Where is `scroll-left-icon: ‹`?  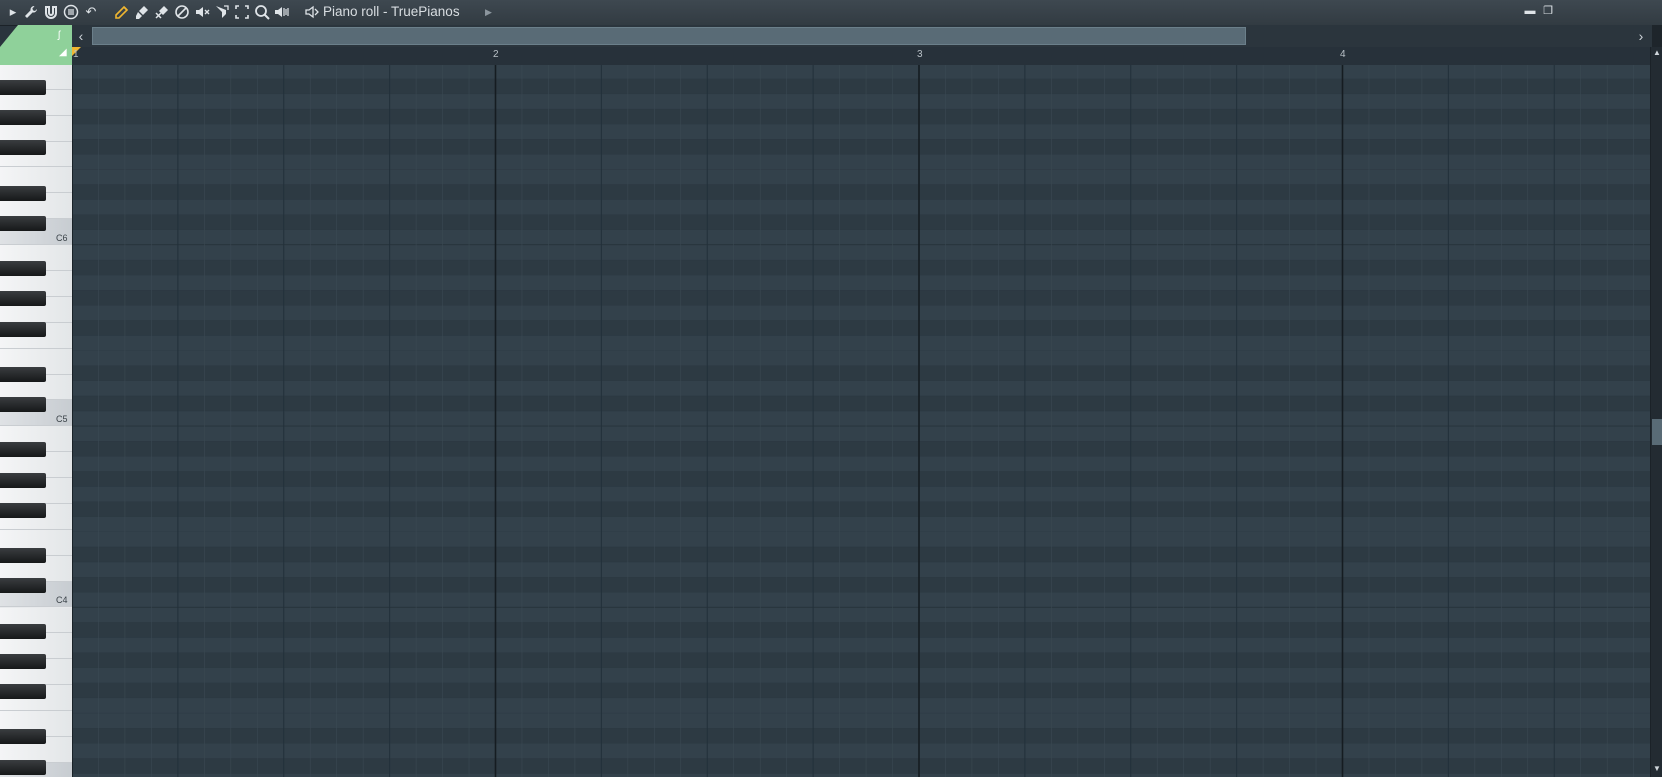
scroll-left-icon: ‹ is located at coordinates (81, 36).